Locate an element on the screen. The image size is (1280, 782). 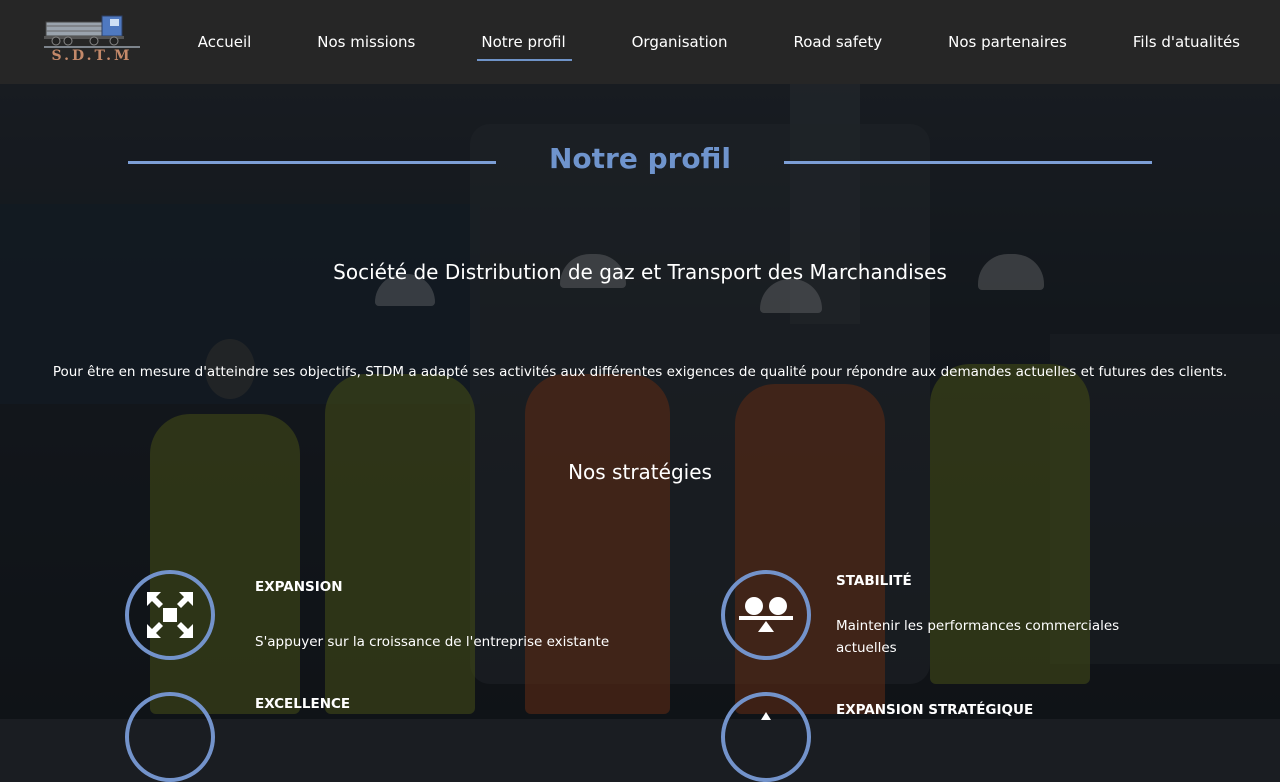
strategy-title: STABILITÉ is located at coordinates (874, 581).